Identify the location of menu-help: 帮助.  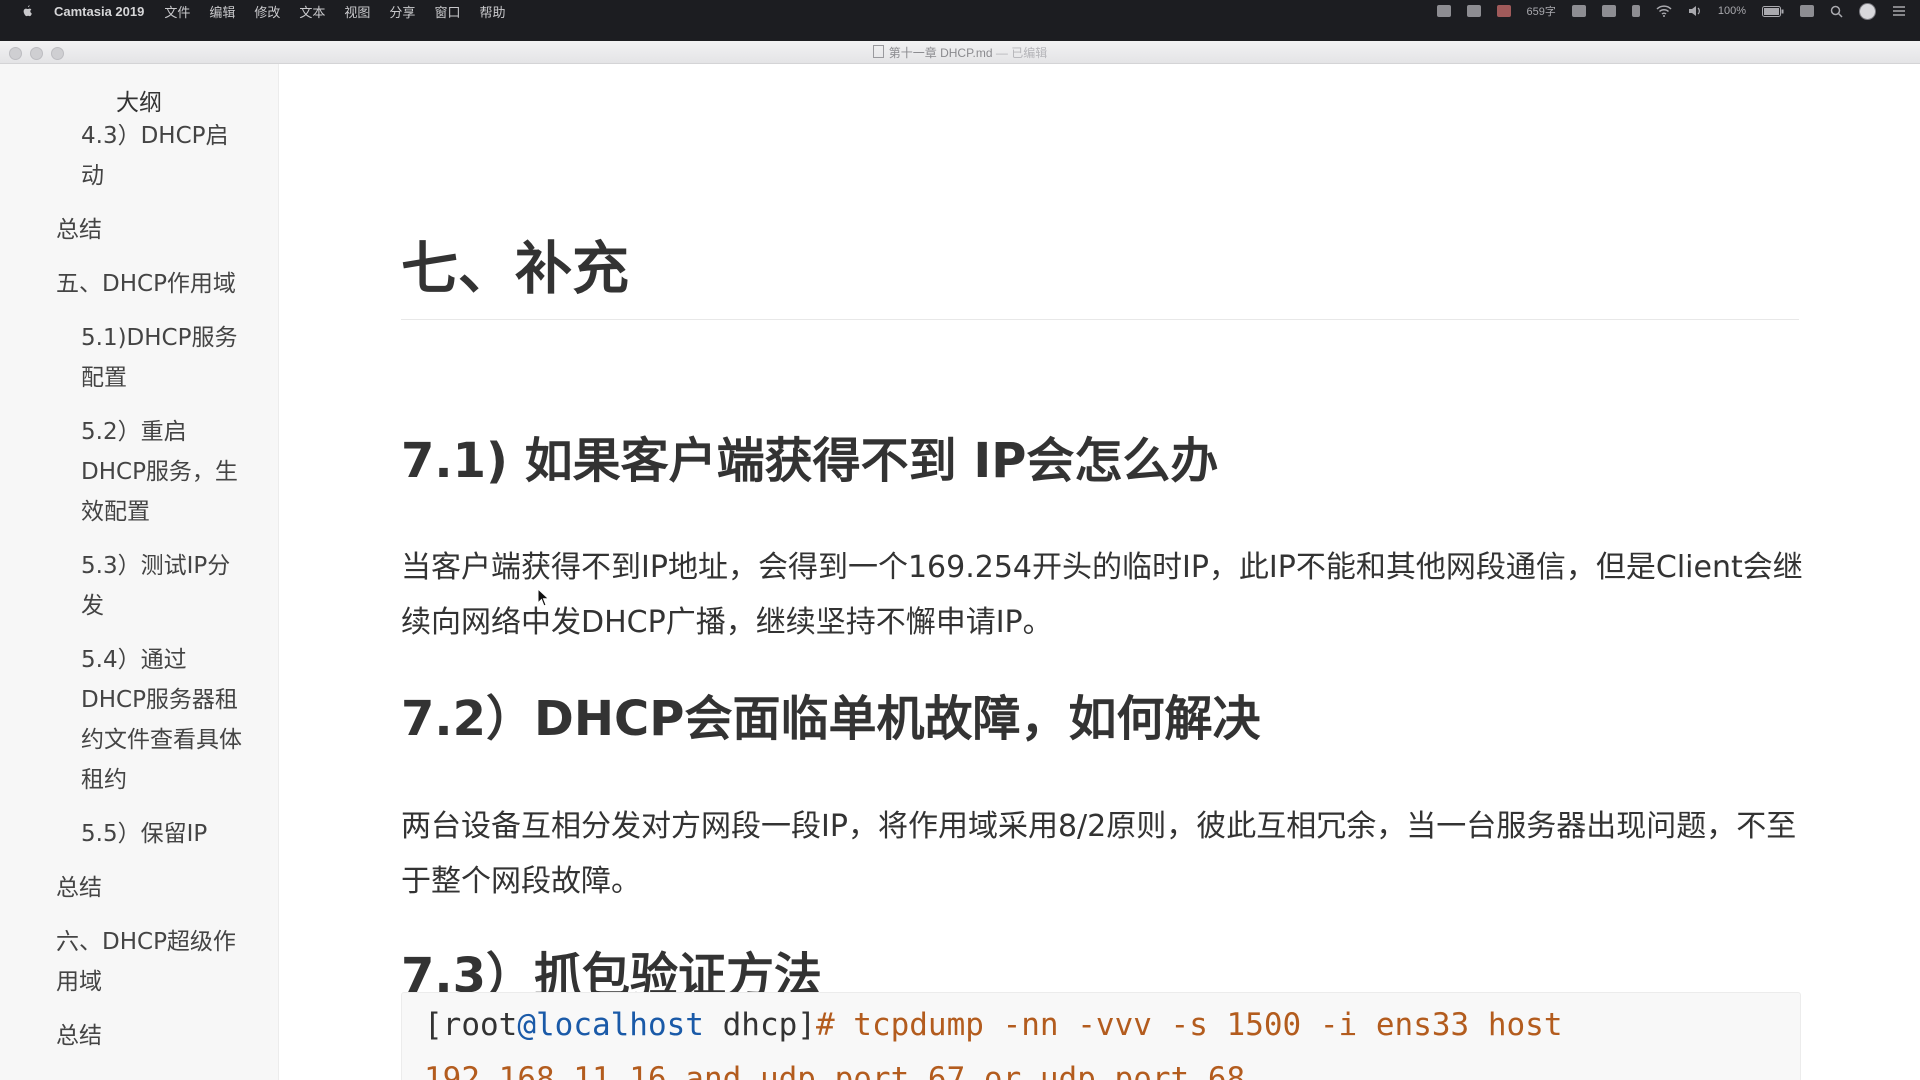
(492, 11).